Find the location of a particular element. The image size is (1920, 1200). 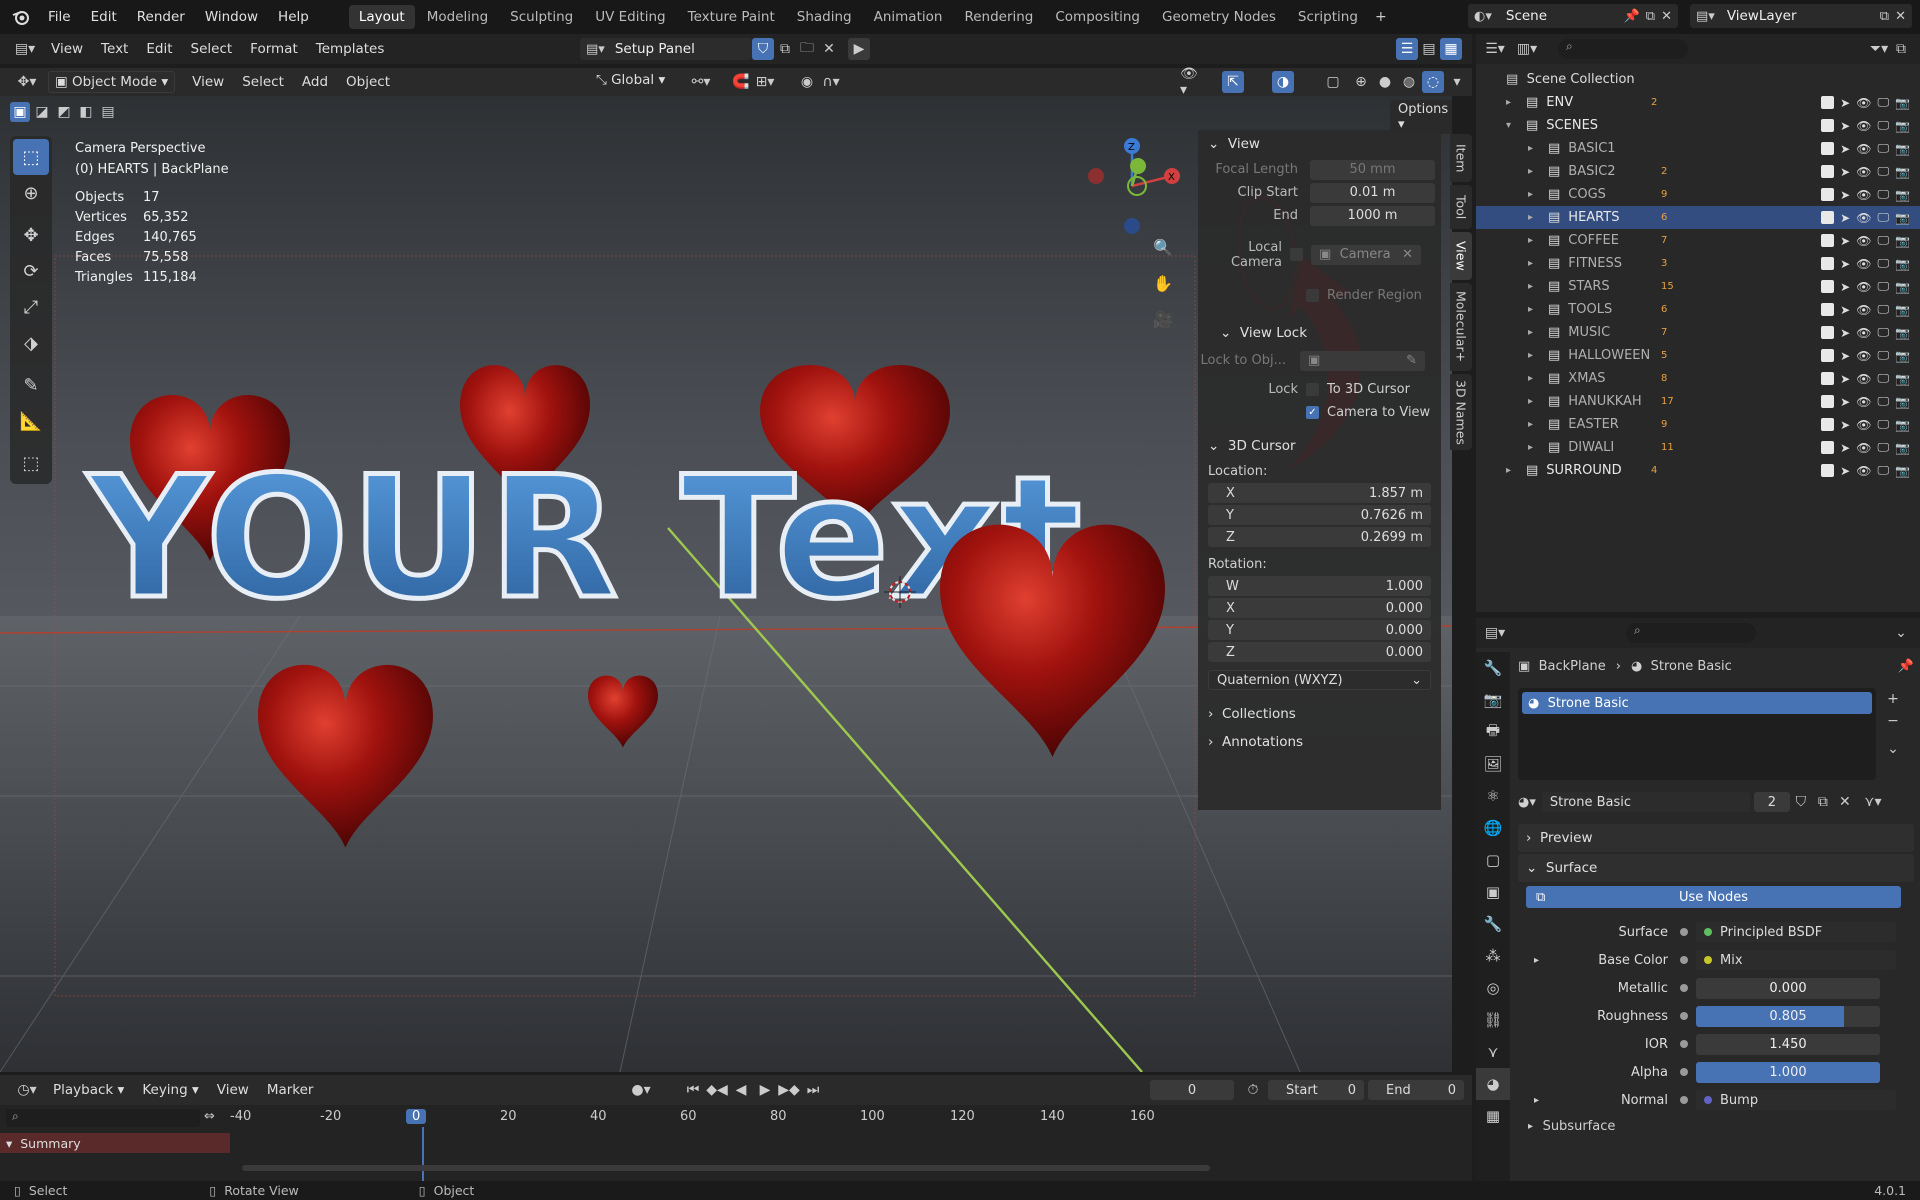

panel-preview-header: › Preview is located at coordinates (1716, 838).